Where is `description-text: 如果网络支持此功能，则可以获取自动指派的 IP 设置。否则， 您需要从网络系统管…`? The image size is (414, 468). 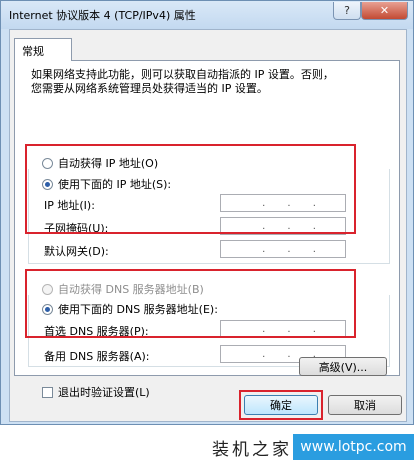
description-text: 如果网络支持此功能，则可以获取自动指派的 IP 设置。否则， 您需要从网络系统管… is located at coordinates (211, 82).